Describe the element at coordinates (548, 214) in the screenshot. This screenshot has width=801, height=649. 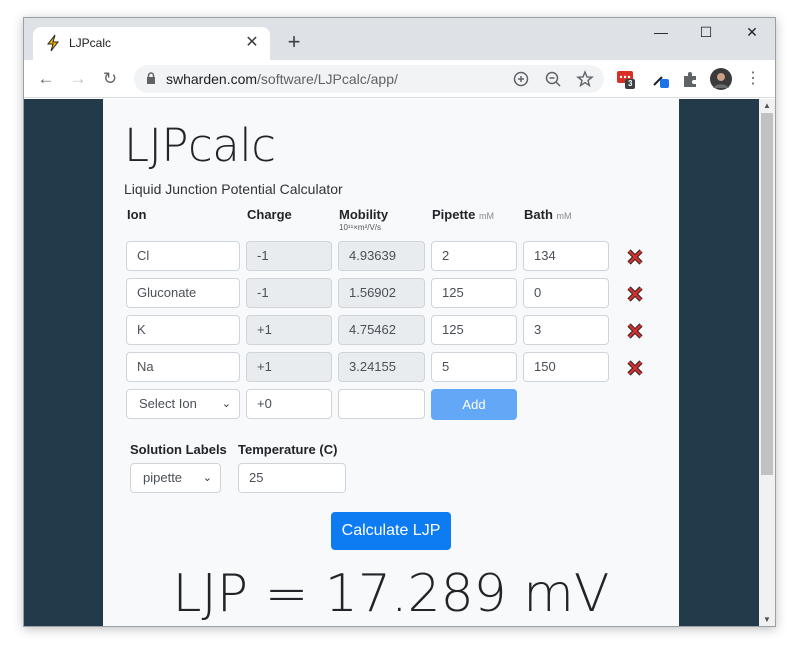
I see `header-bath: Bath mM` at that location.